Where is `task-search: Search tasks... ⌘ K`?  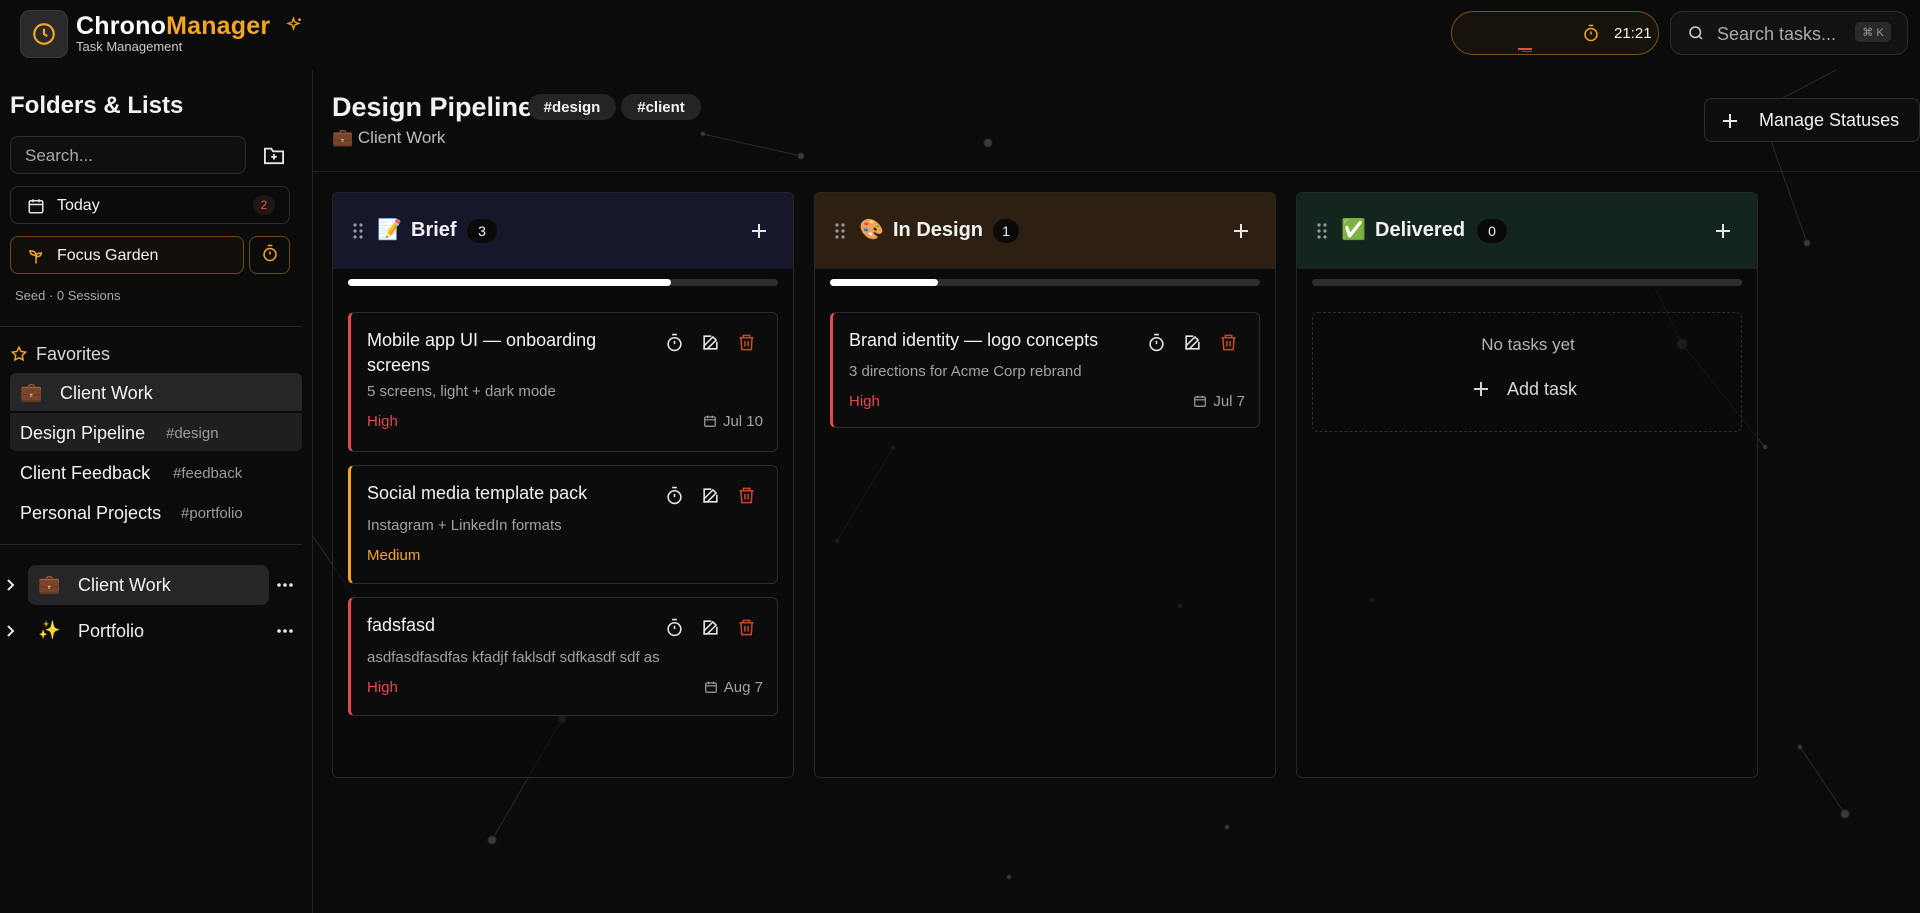 task-search: Search tasks... ⌘ K is located at coordinates (1789, 33).